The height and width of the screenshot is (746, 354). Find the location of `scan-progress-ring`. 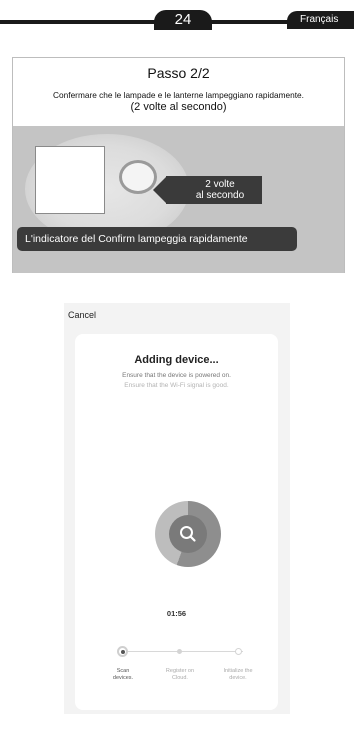

scan-progress-ring is located at coordinates (188, 534).